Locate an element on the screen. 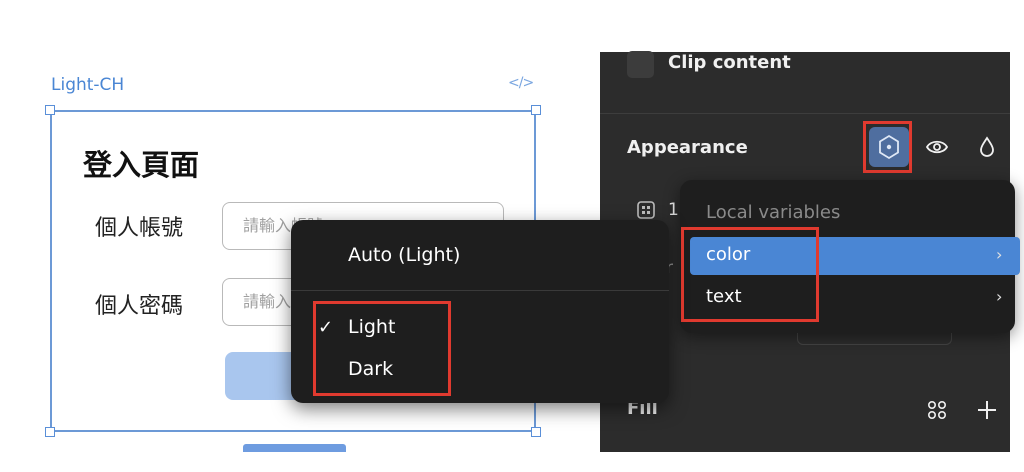 The height and width of the screenshot is (472, 1024). appearance-heading: Appearance is located at coordinates (687, 147).